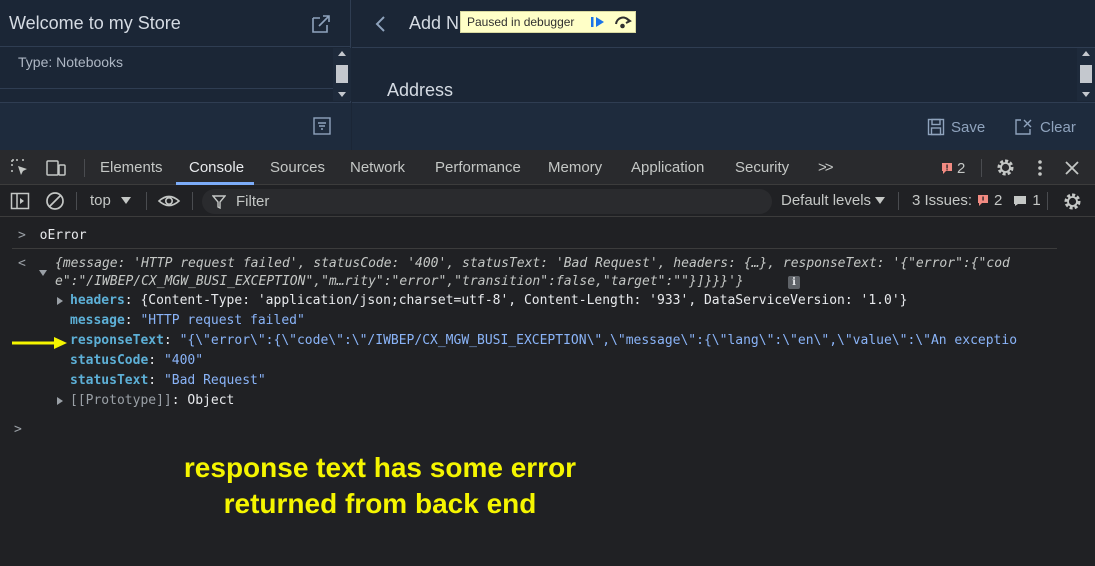 This screenshot has width=1095, height=566. I want to click on filter-icon, so click(322, 126).